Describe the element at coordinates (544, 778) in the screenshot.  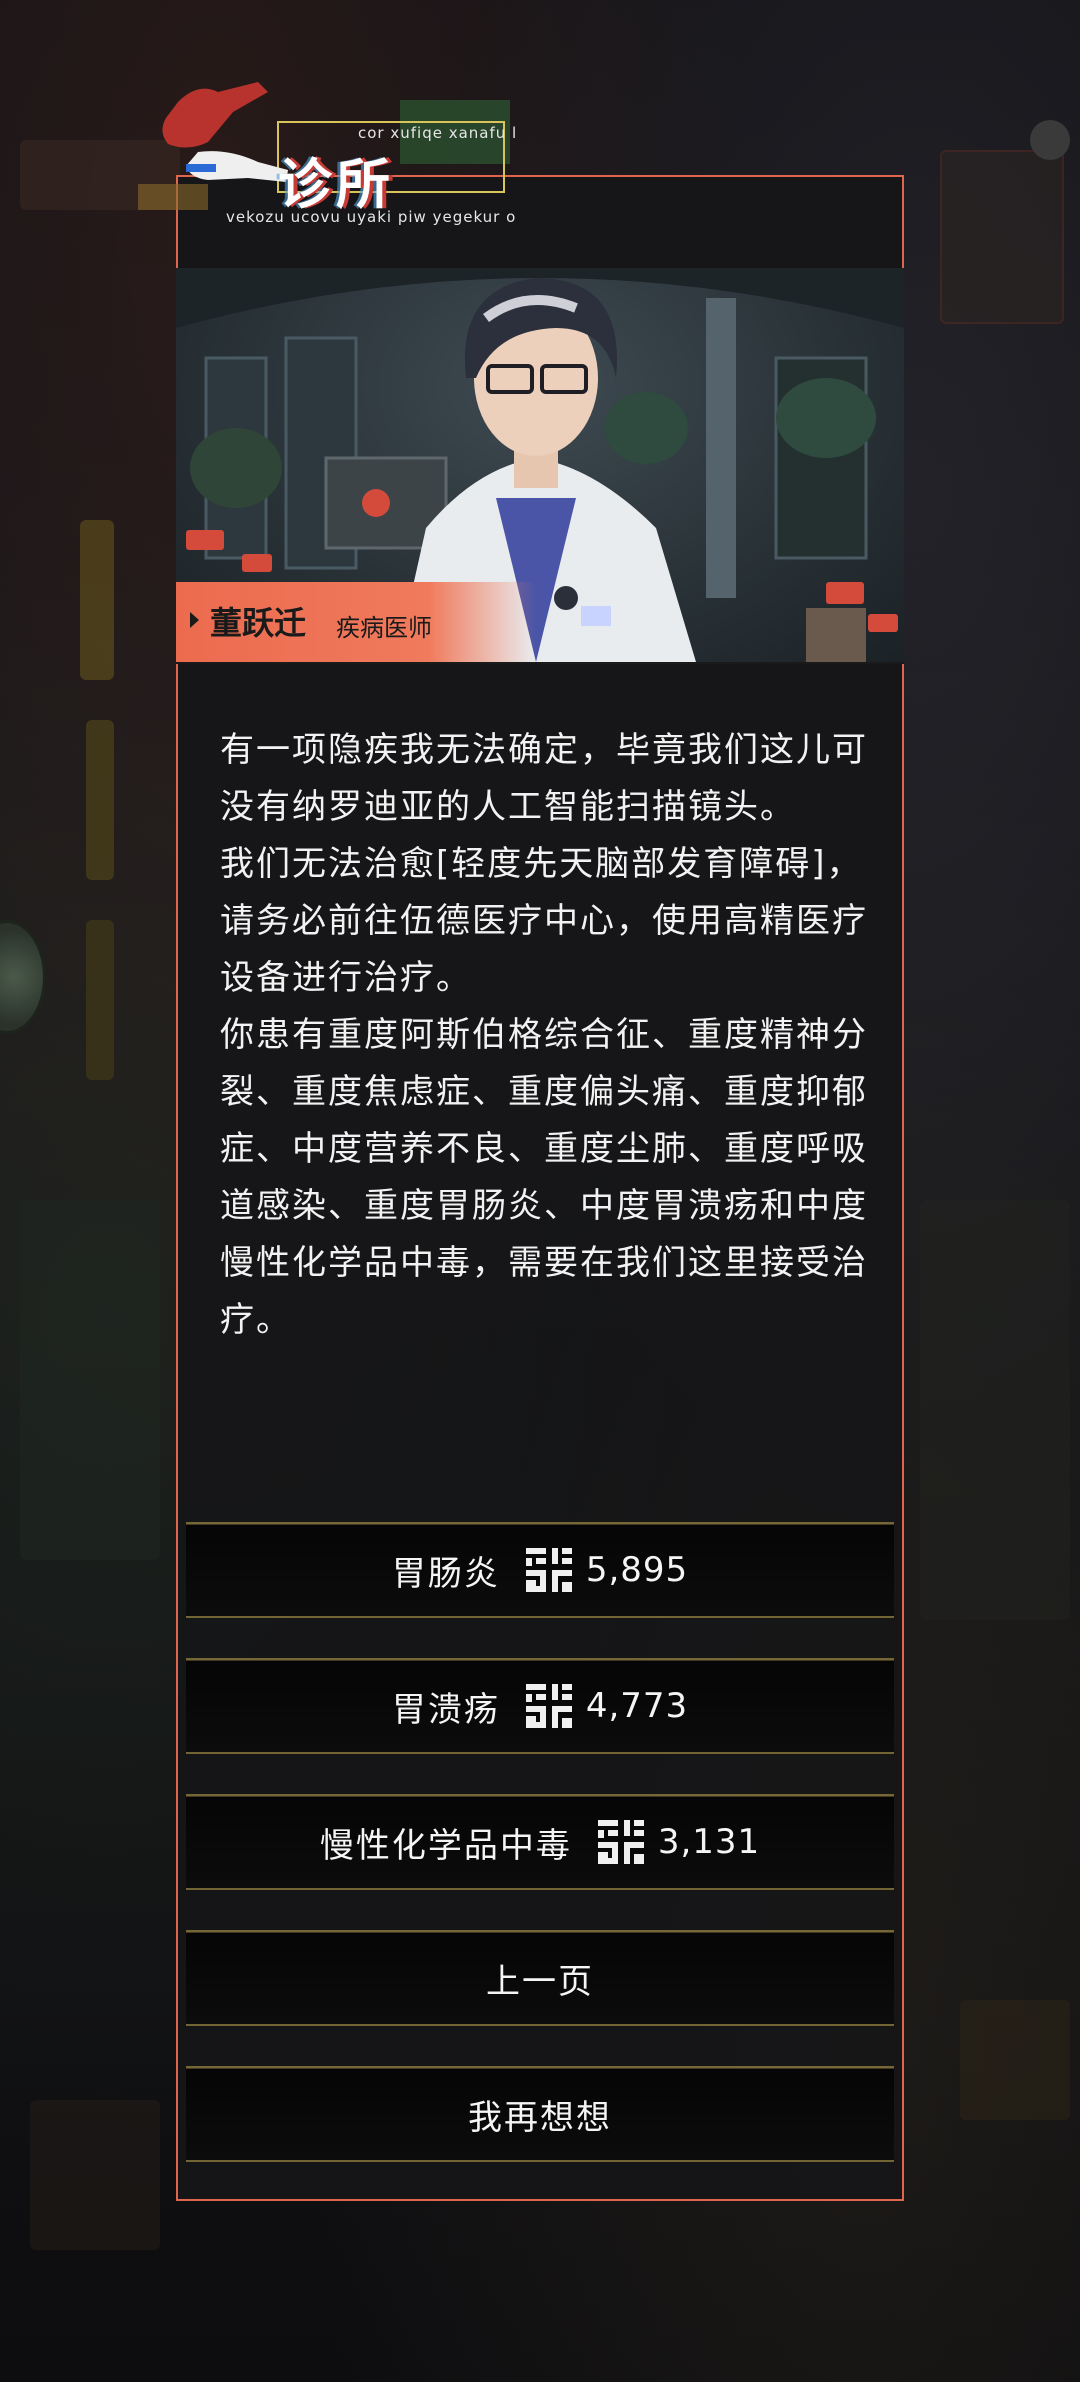
I see `dialogue-paragraph: 有一项隐疾我无法确定，毕竟我们这儿可没有纳罗迪亚的人工智能扫描镜头。` at that location.